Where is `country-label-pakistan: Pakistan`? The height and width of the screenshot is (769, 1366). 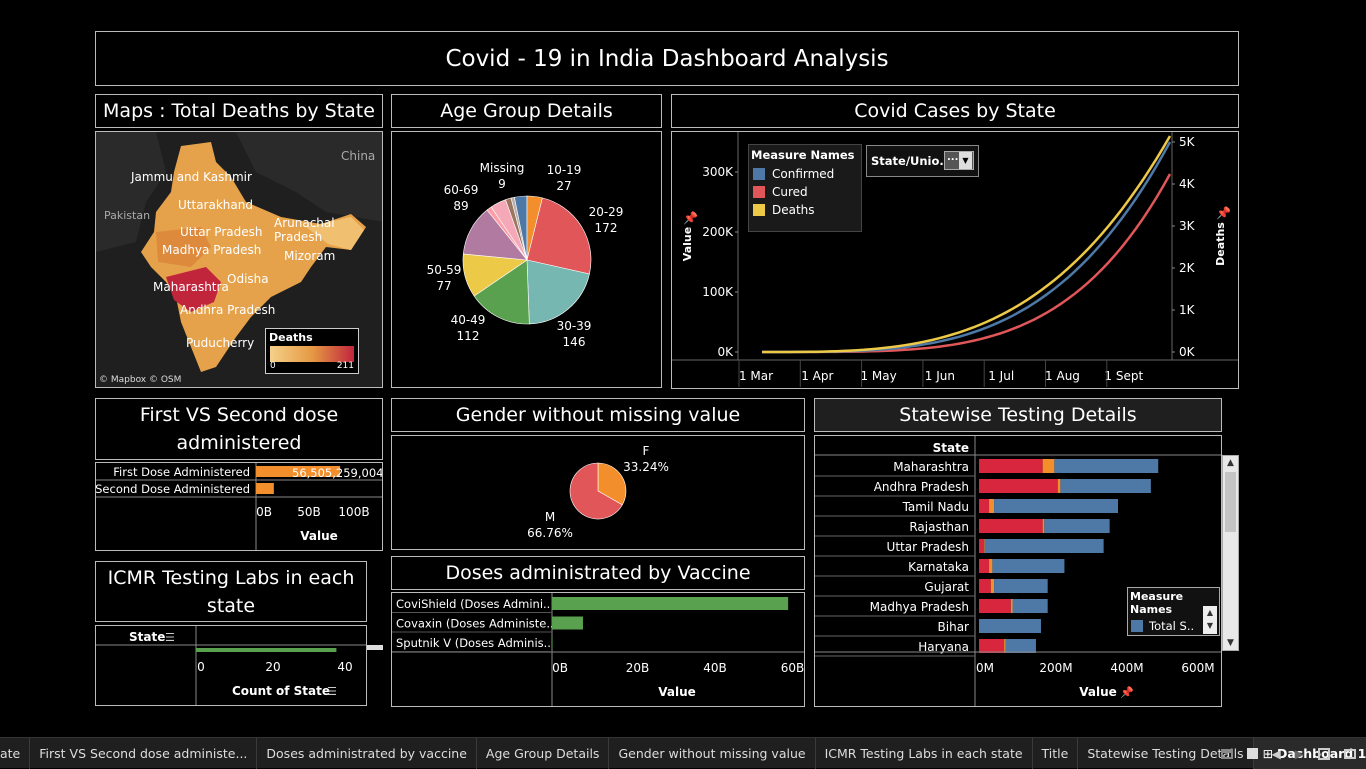
country-label-pakistan: Pakistan is located at coordinates (127, 215).